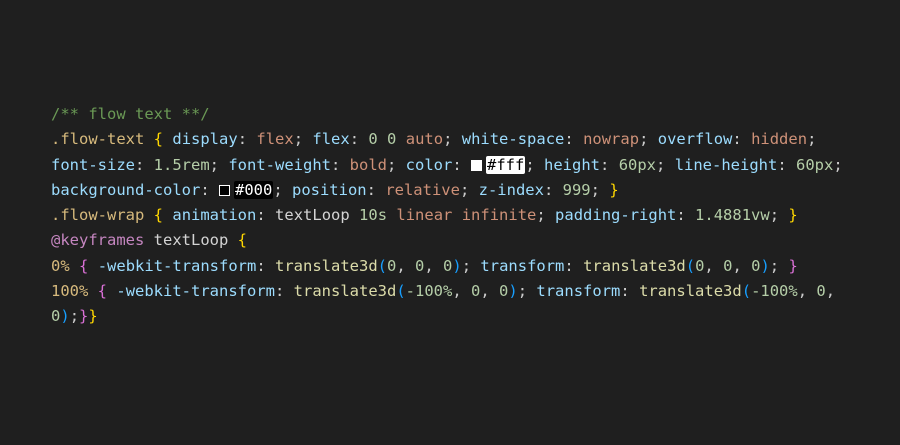 Image resolution: width=900 pixels, height=445 pixels. What do you see at coordinates (422, 189) in the screenshot?
I see `property-value: relative` at bounding box center [422, 189].